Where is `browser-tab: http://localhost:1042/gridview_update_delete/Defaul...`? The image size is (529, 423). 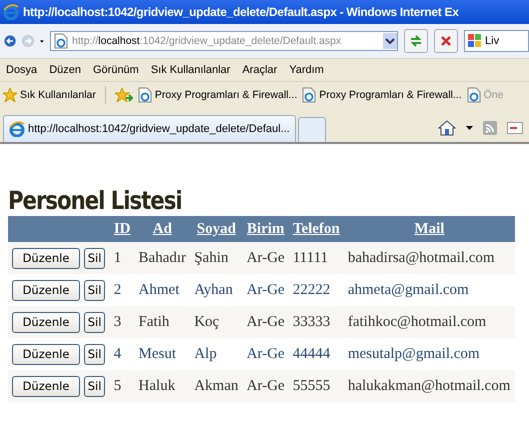
browser-tab: http://localhost:1042/gridview_update_delete/Defaul... is located at coordinates (149, 128).